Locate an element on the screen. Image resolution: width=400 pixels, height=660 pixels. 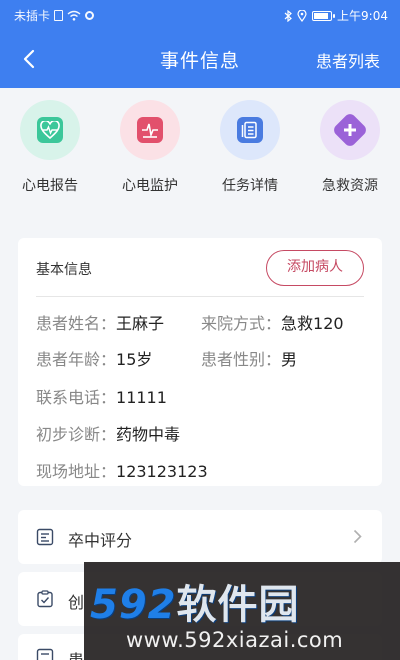
nav-bar: 事件信息 患者列表 is located at coordinates (200, 59).